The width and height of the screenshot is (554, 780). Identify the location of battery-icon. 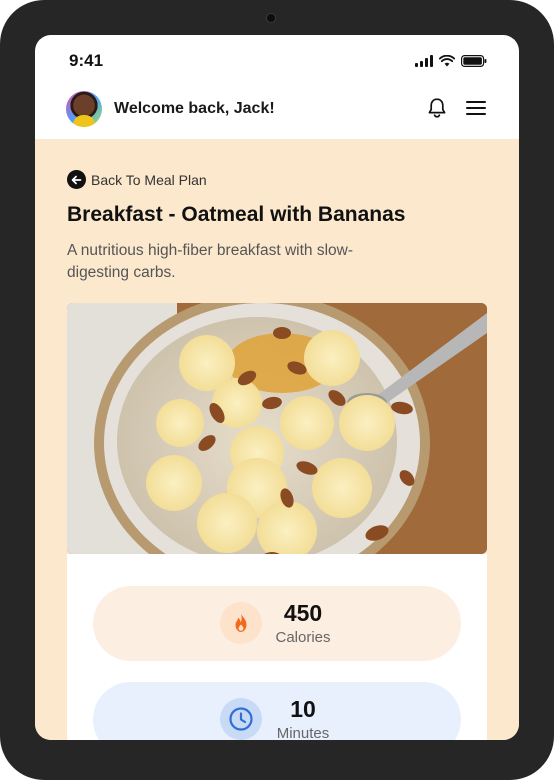
(474, 61).